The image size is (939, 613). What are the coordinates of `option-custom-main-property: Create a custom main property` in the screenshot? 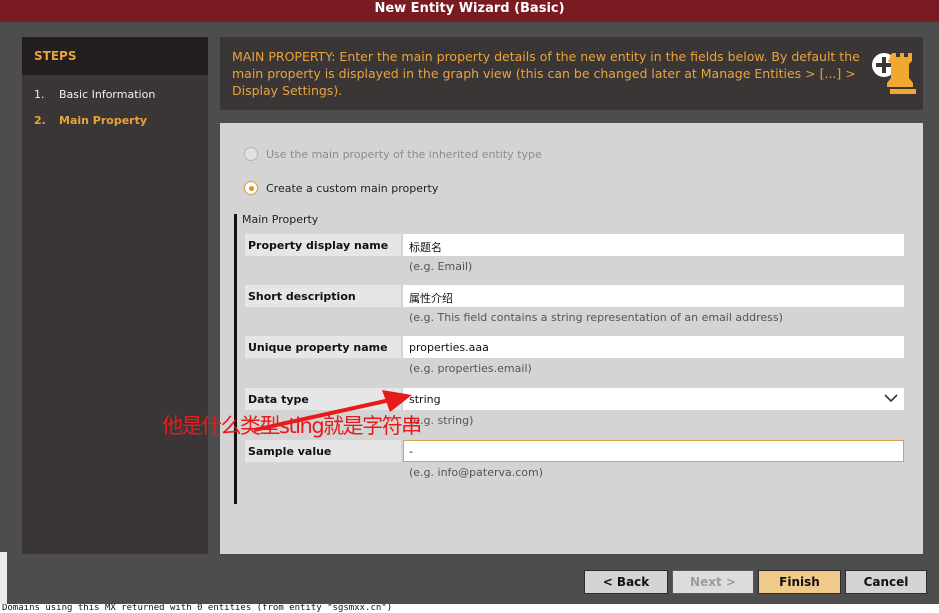 It's located at (341, 188).